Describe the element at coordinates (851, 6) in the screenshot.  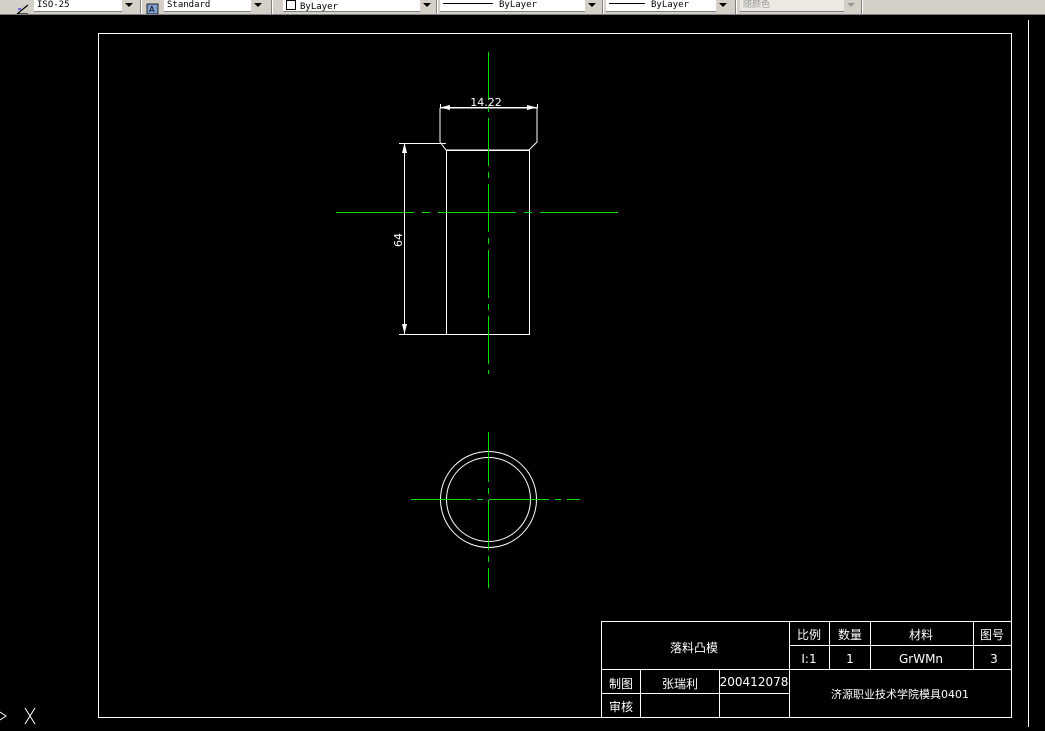
I see `plotstyle-dropdown-arrow` at that location.